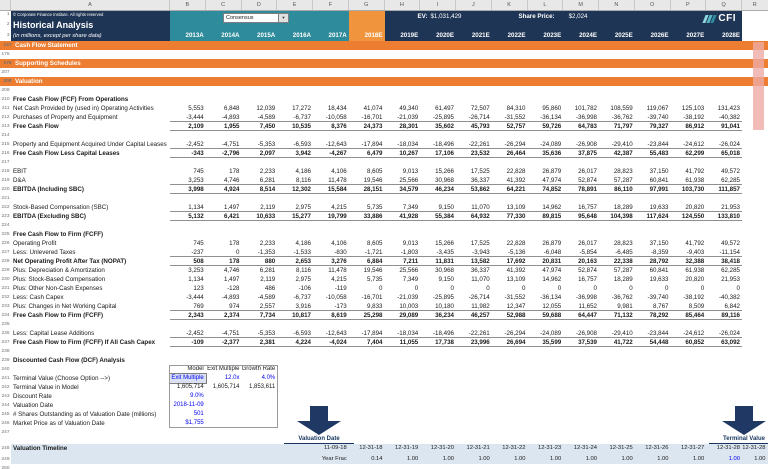 The width and height of the screenshot is (768, 469). What do you see at coordinates (188, 117) in the screenshot?
I see `cell: -3,444` at bounding box center [188, 117].